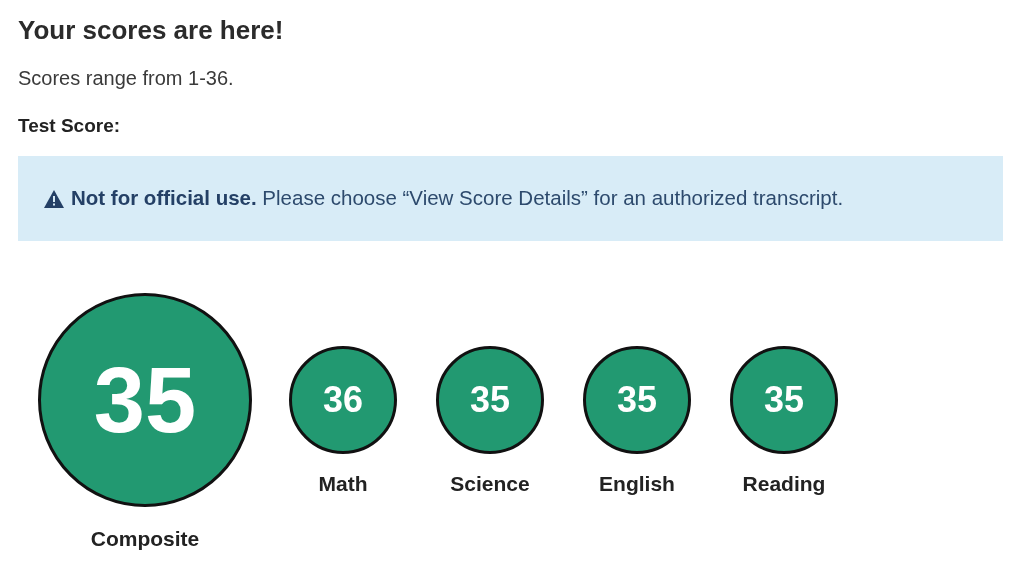 The width and height of the screenshot is (1024, 564). What do you see at coordinates (151, 30) in the screenshot?
I see `page-heading: Your scores are here!` at bounding box center [151, 30].